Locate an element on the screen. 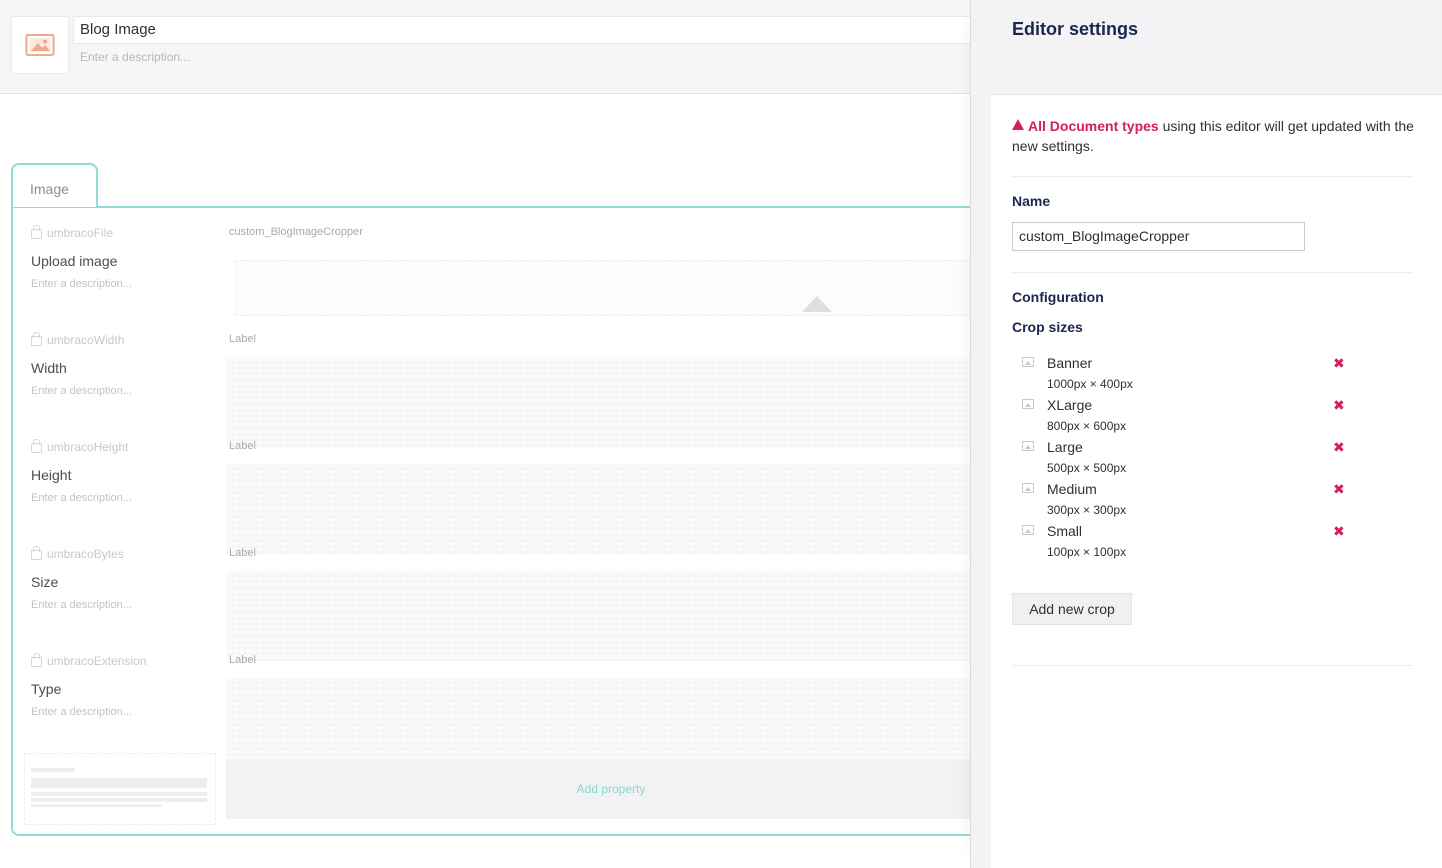 This screenshot has height=868, width=1442. panel-header is located at coordinates (1216, 47).